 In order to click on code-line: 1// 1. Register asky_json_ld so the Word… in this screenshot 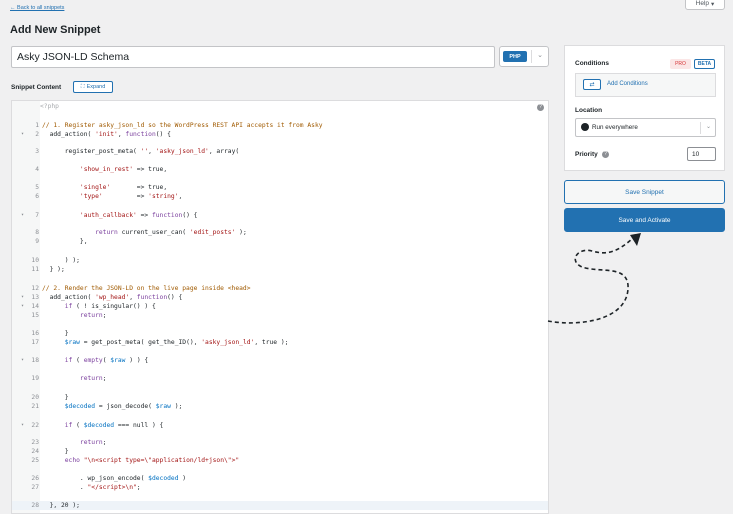, I will do `click(280, 125)`.